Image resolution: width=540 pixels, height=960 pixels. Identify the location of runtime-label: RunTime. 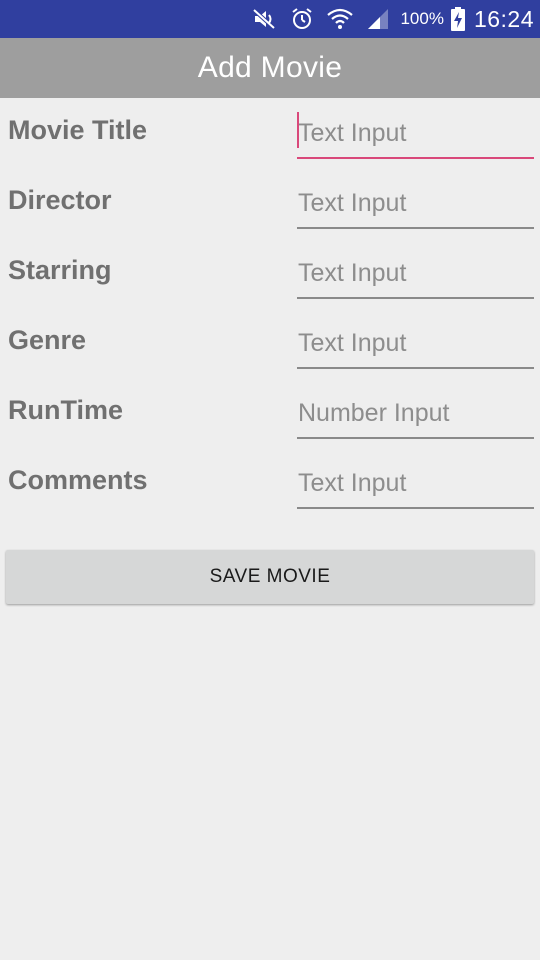
(66, 410).